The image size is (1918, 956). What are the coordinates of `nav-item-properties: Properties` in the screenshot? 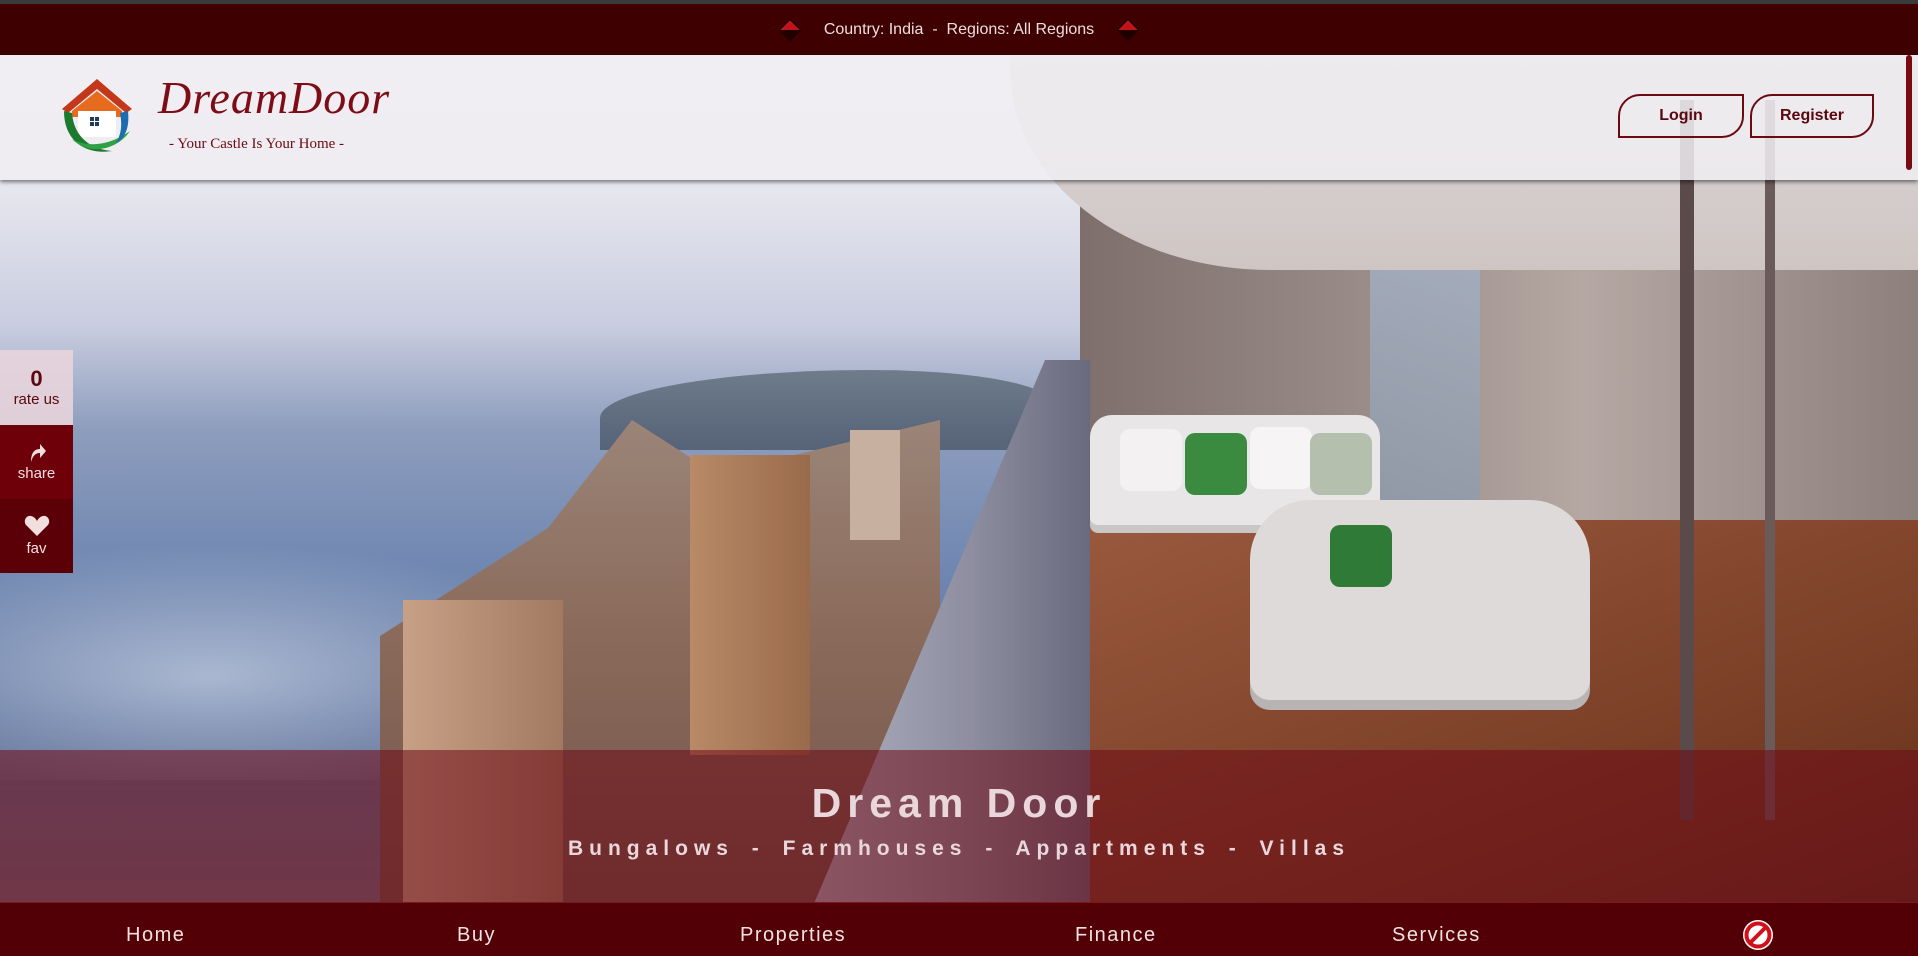 It's located at (793, 935).